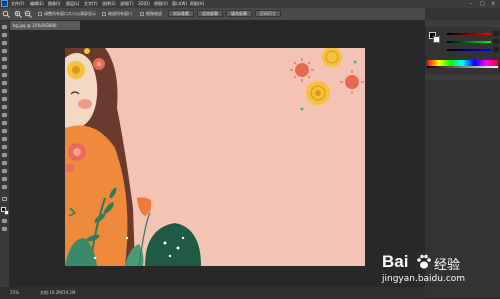  Describe the element at coordinates (482, 4) in the screenshot. I see `maximize-button: □` at that location.